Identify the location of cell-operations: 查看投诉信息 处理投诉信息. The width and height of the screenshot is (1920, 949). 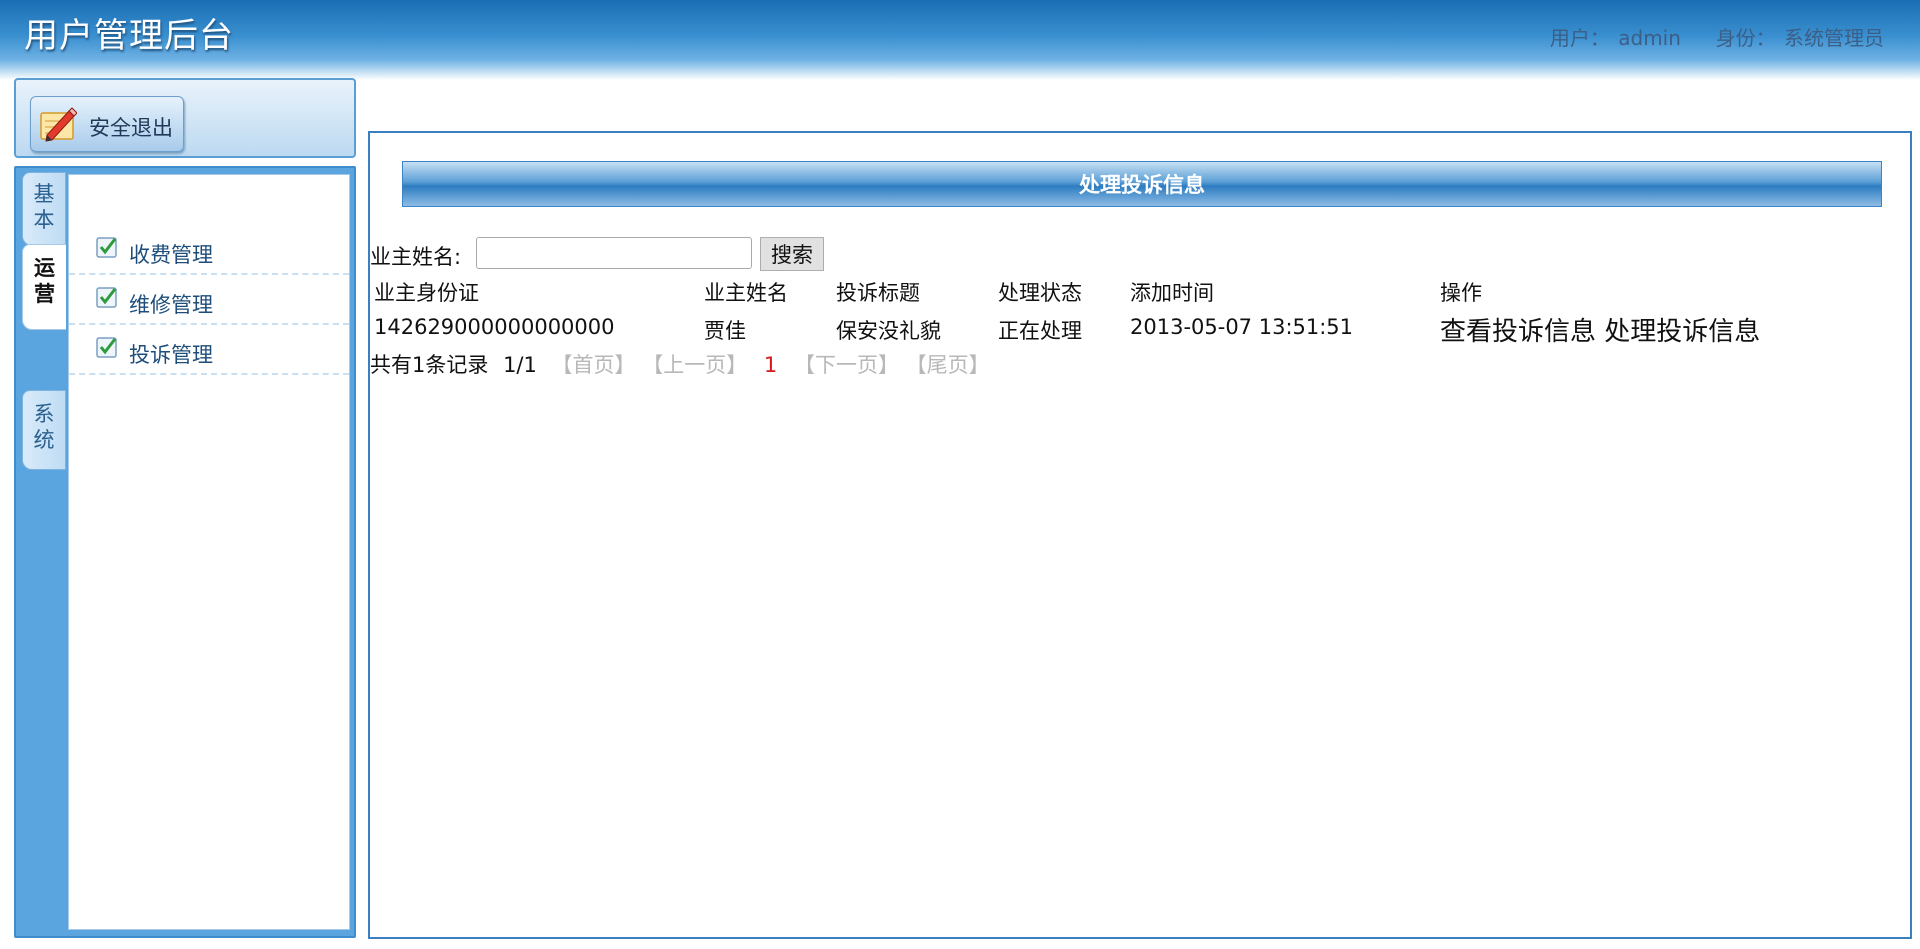
(1600, 329).